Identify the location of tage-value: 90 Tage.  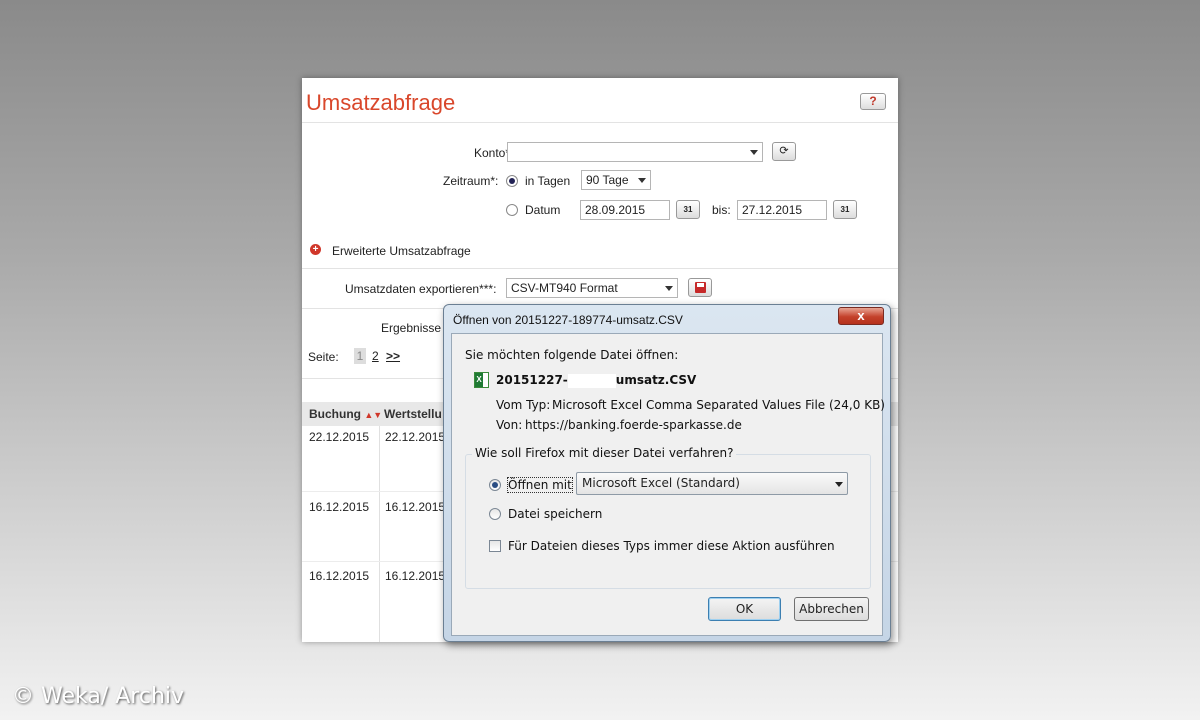
(607, 180).